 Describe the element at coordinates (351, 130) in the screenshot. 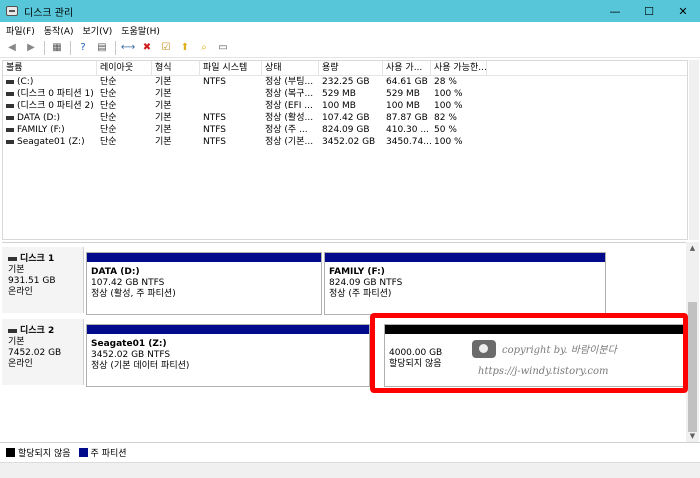

I see `cell-capacity: 824.09 GB` at that location.